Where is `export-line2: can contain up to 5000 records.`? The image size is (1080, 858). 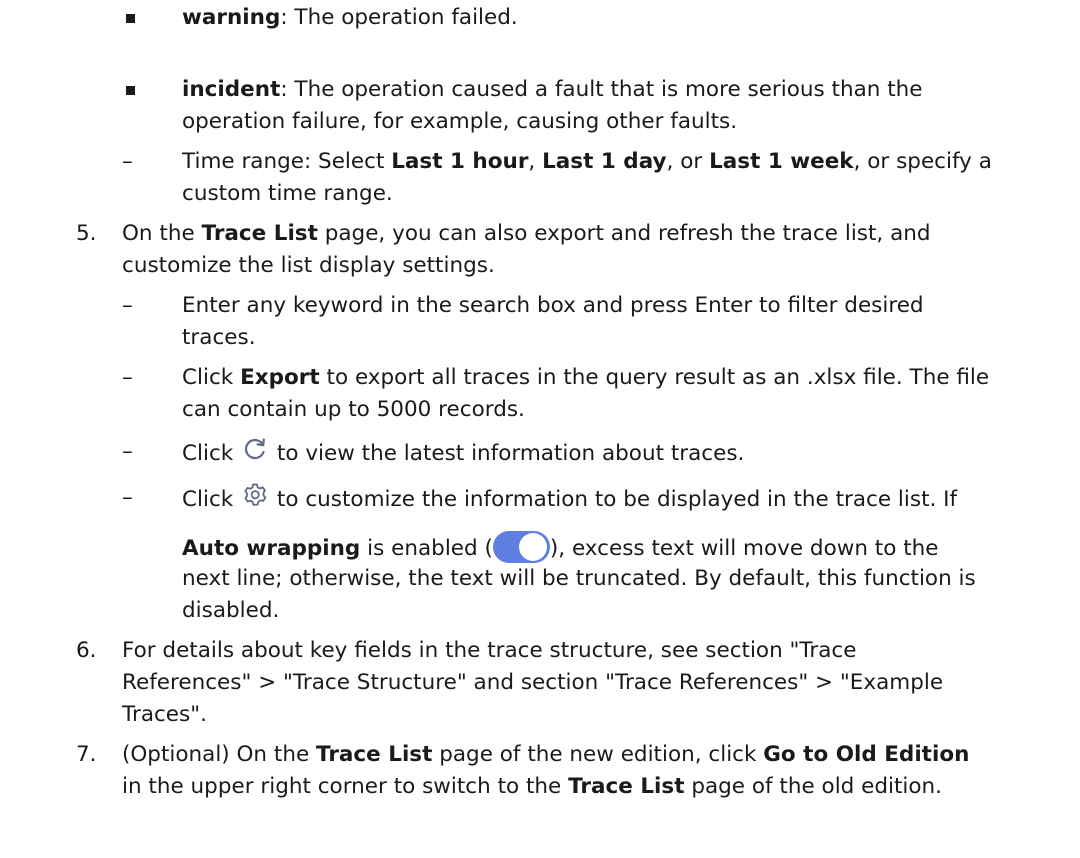
export-line2: can contain up to 5000 records. is located at coordinates (353, 409).